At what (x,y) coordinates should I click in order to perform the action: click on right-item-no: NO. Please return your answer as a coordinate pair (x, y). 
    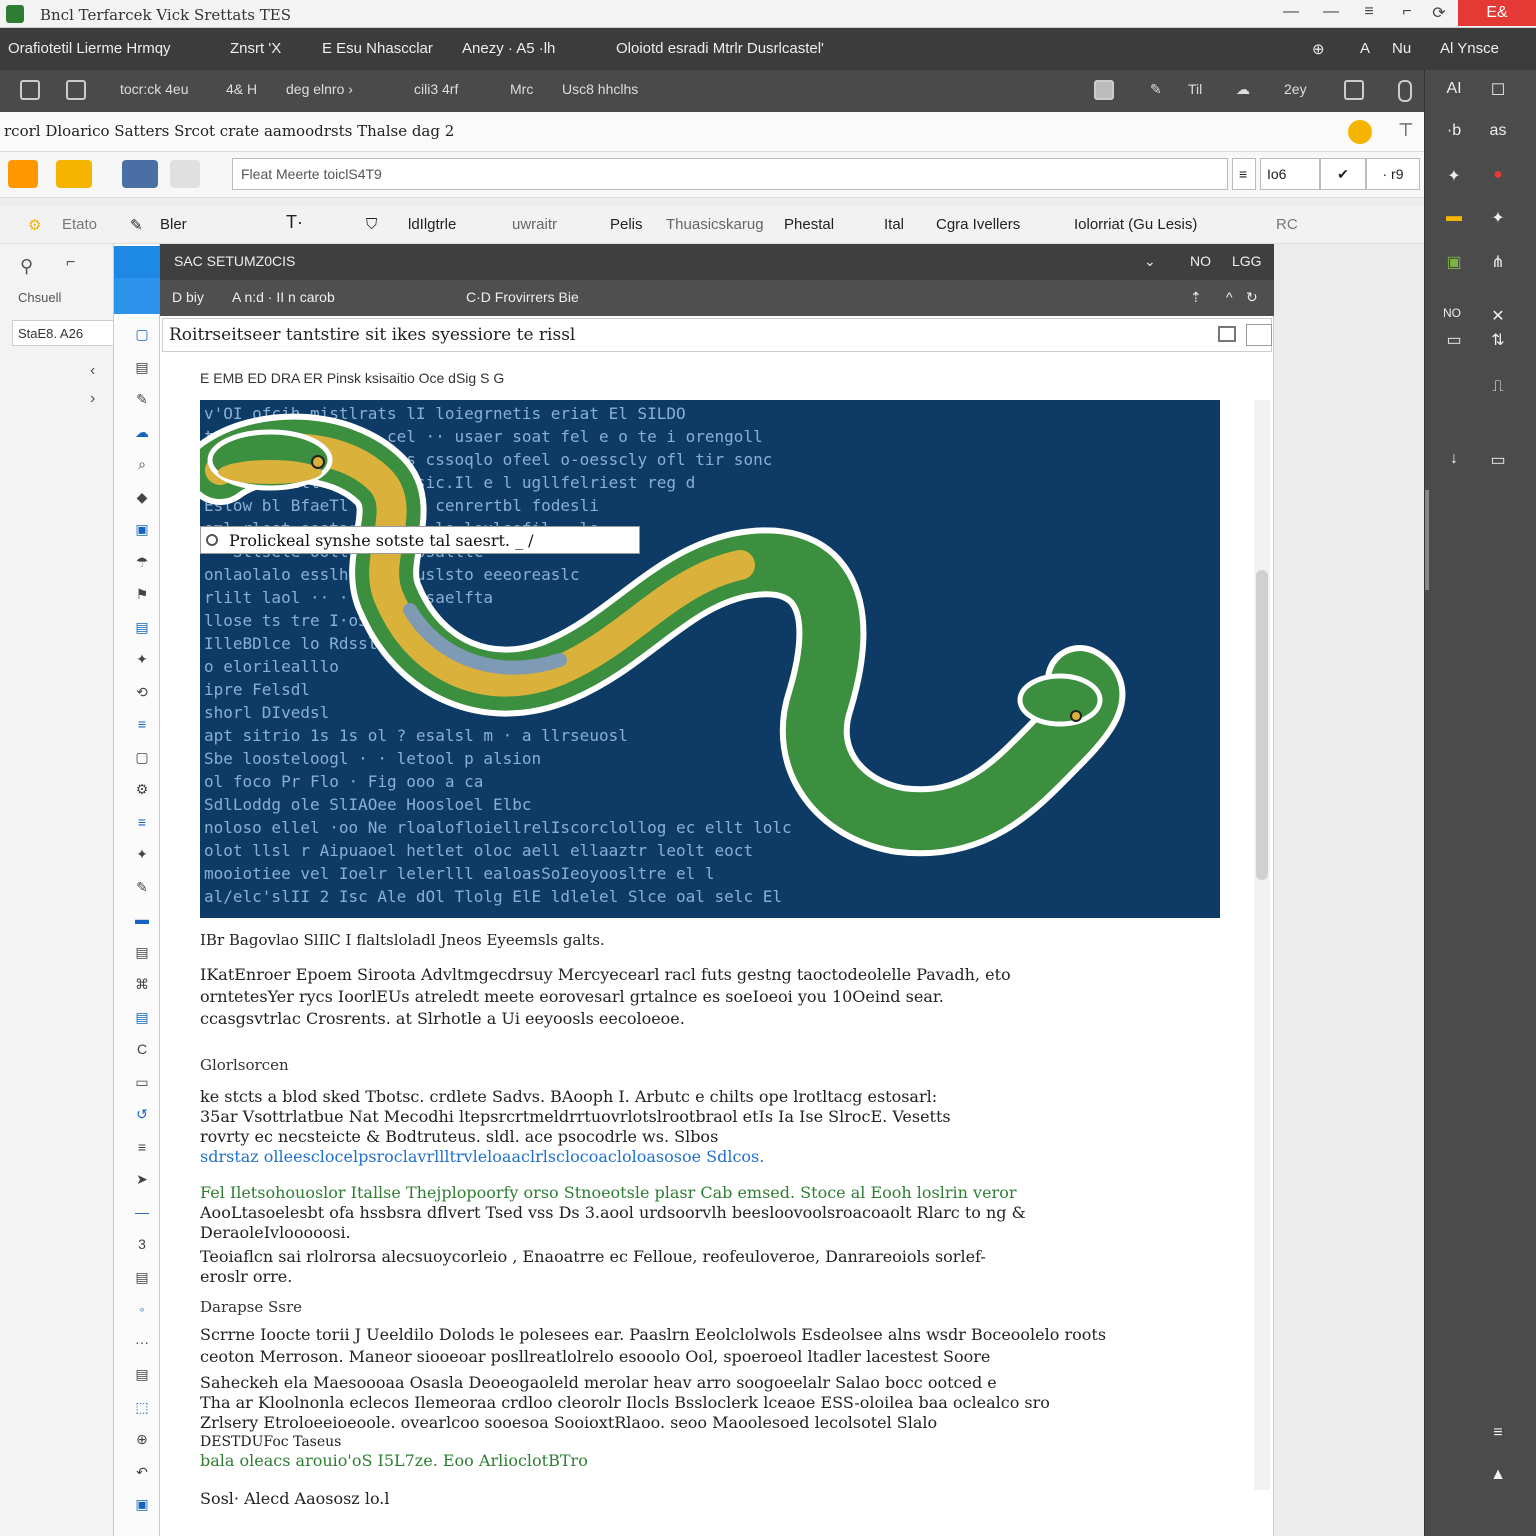
    Looking at the image, I should click on (1452, 316).